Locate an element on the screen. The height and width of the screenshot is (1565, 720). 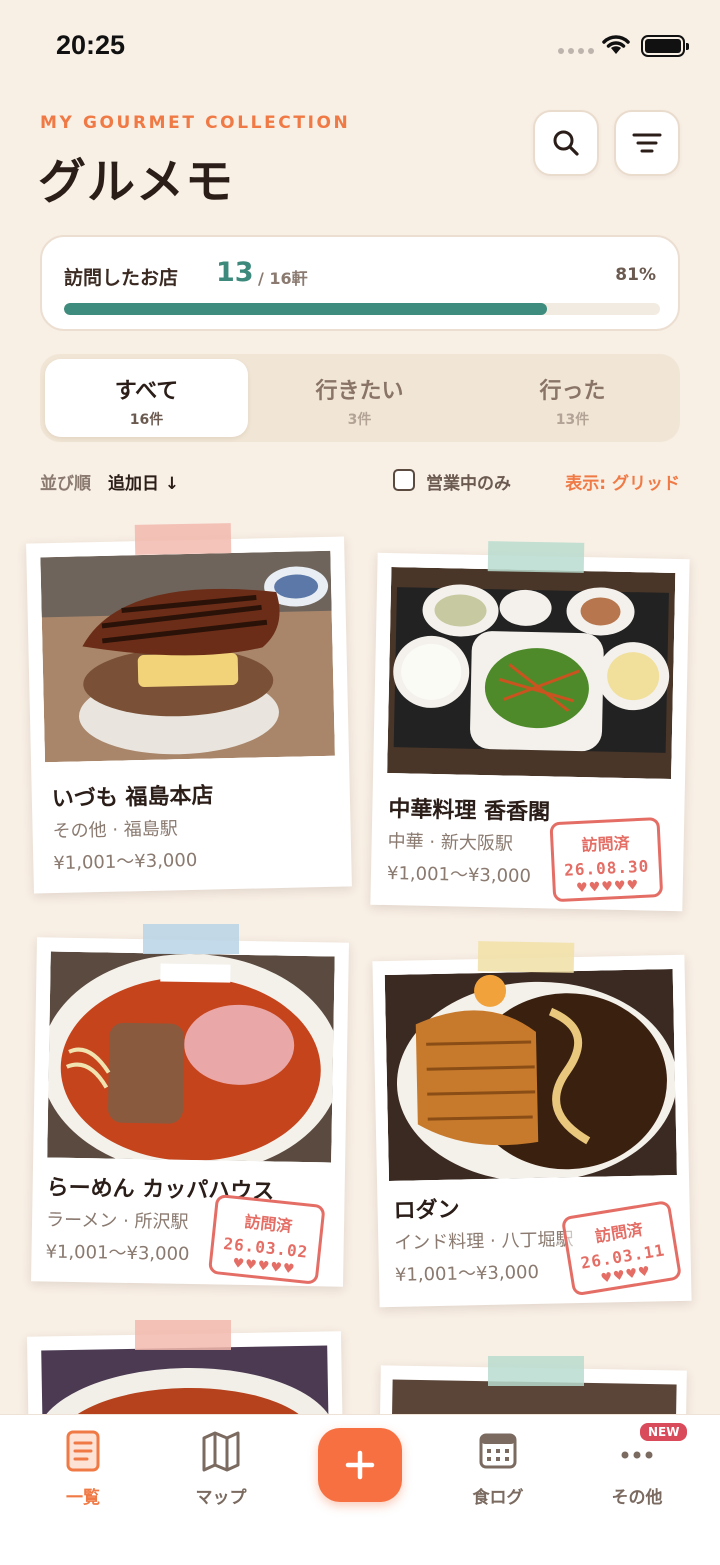
bottom-navigation: 一覧 マップ 食ログ その他 NEW is located at coordinates (360, 1489).